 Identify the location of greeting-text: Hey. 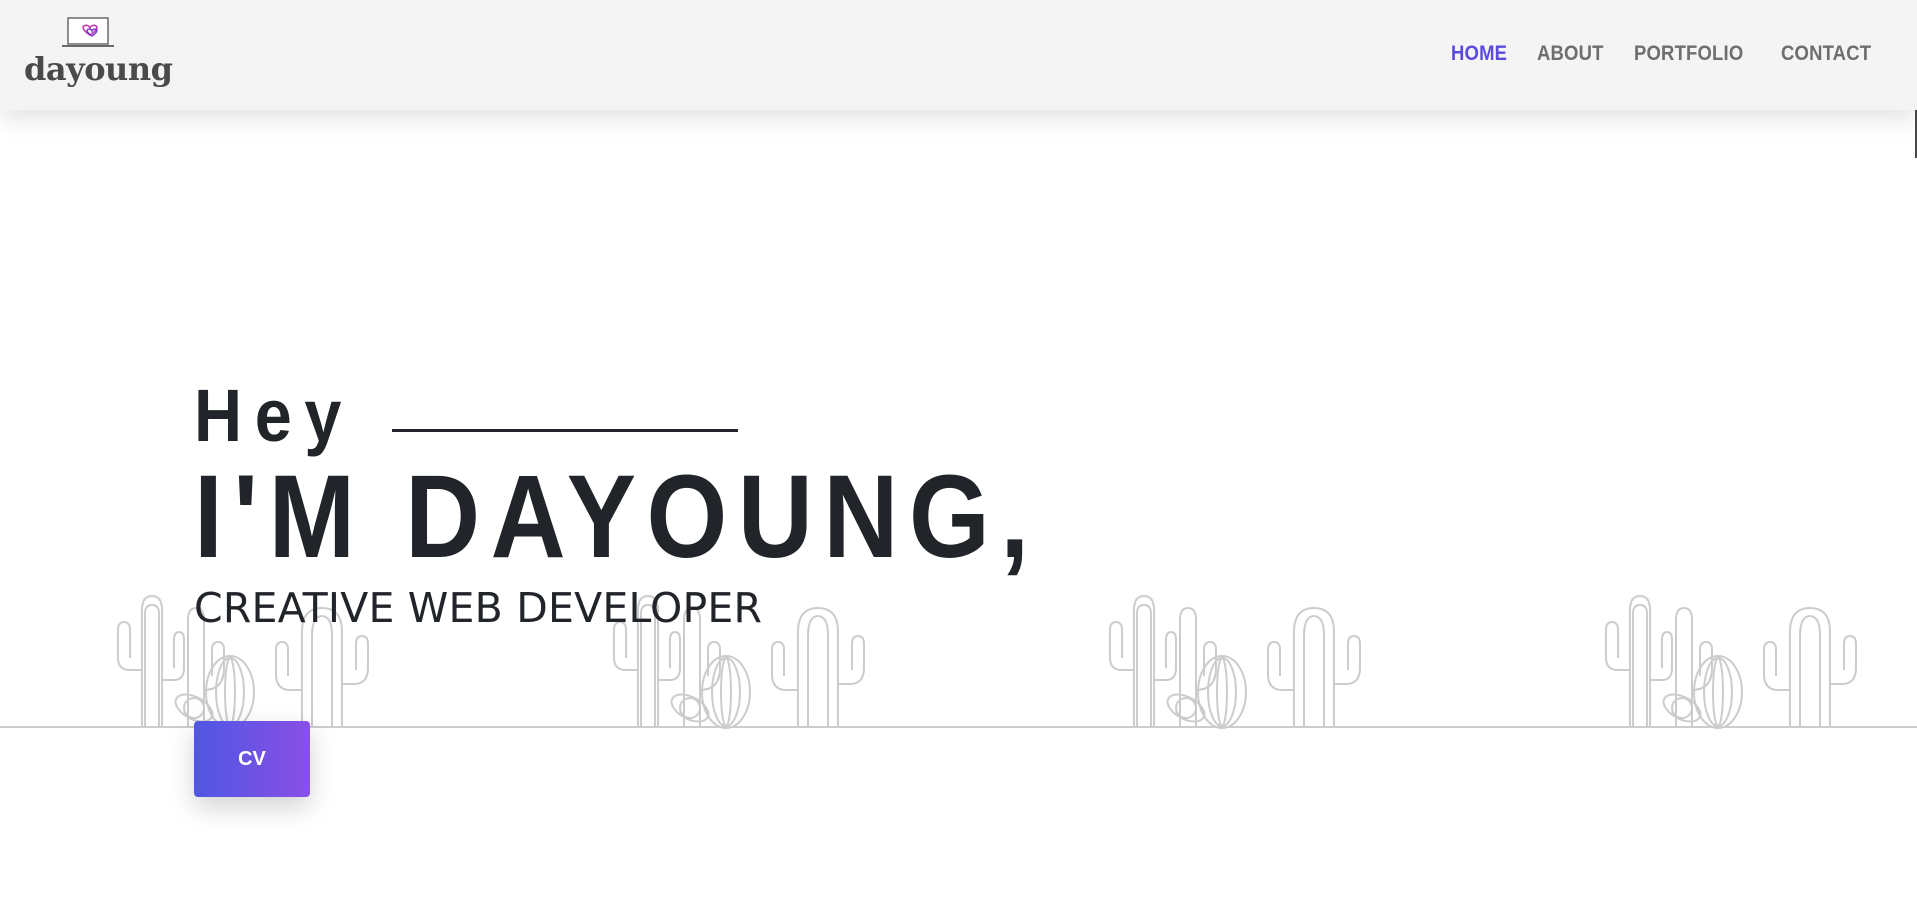
(274, 415).